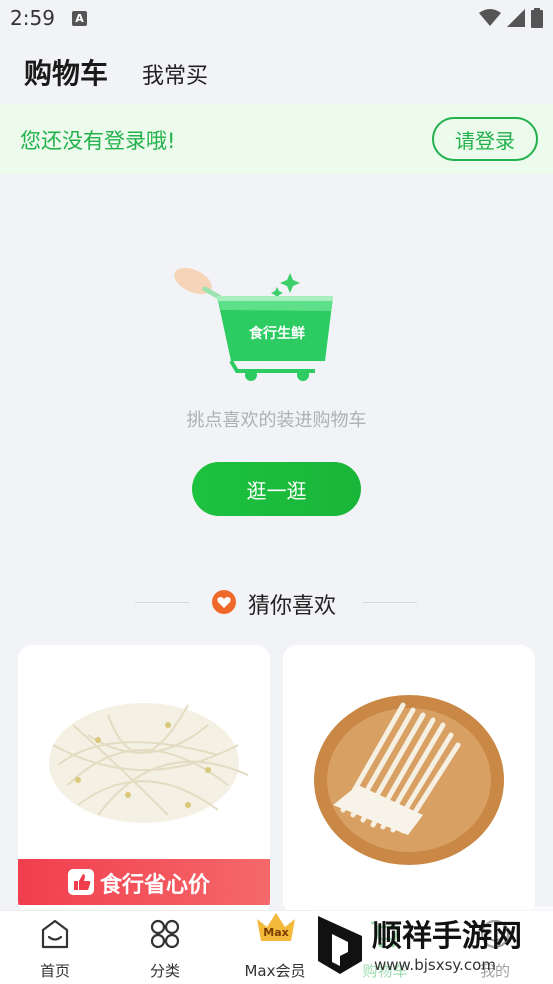  What do you see at coordinates (490, 17) in the screenshot?
I see `wifi-icon` at bounding box center [490, 17].